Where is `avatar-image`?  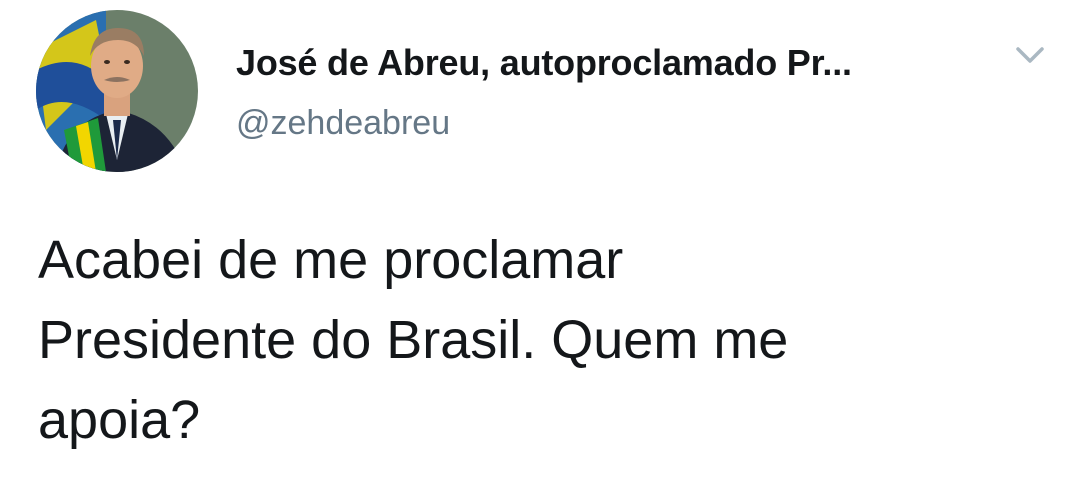 avatar-image is located at coordinates (117, 91).